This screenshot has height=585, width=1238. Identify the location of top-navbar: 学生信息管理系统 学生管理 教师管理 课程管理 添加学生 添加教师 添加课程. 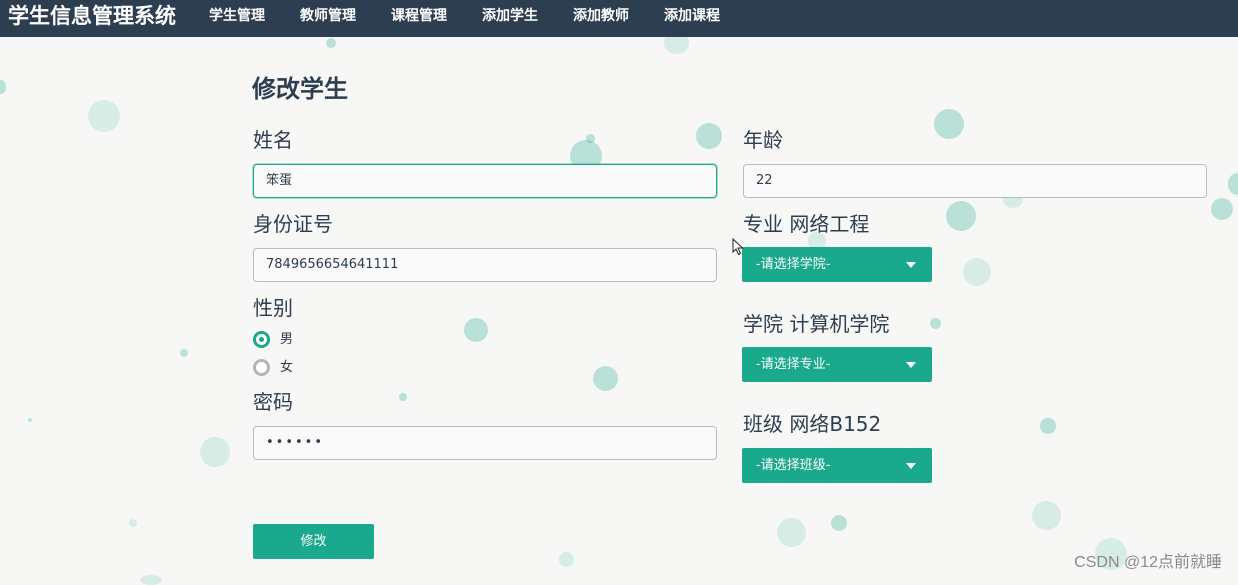
(619, 18).